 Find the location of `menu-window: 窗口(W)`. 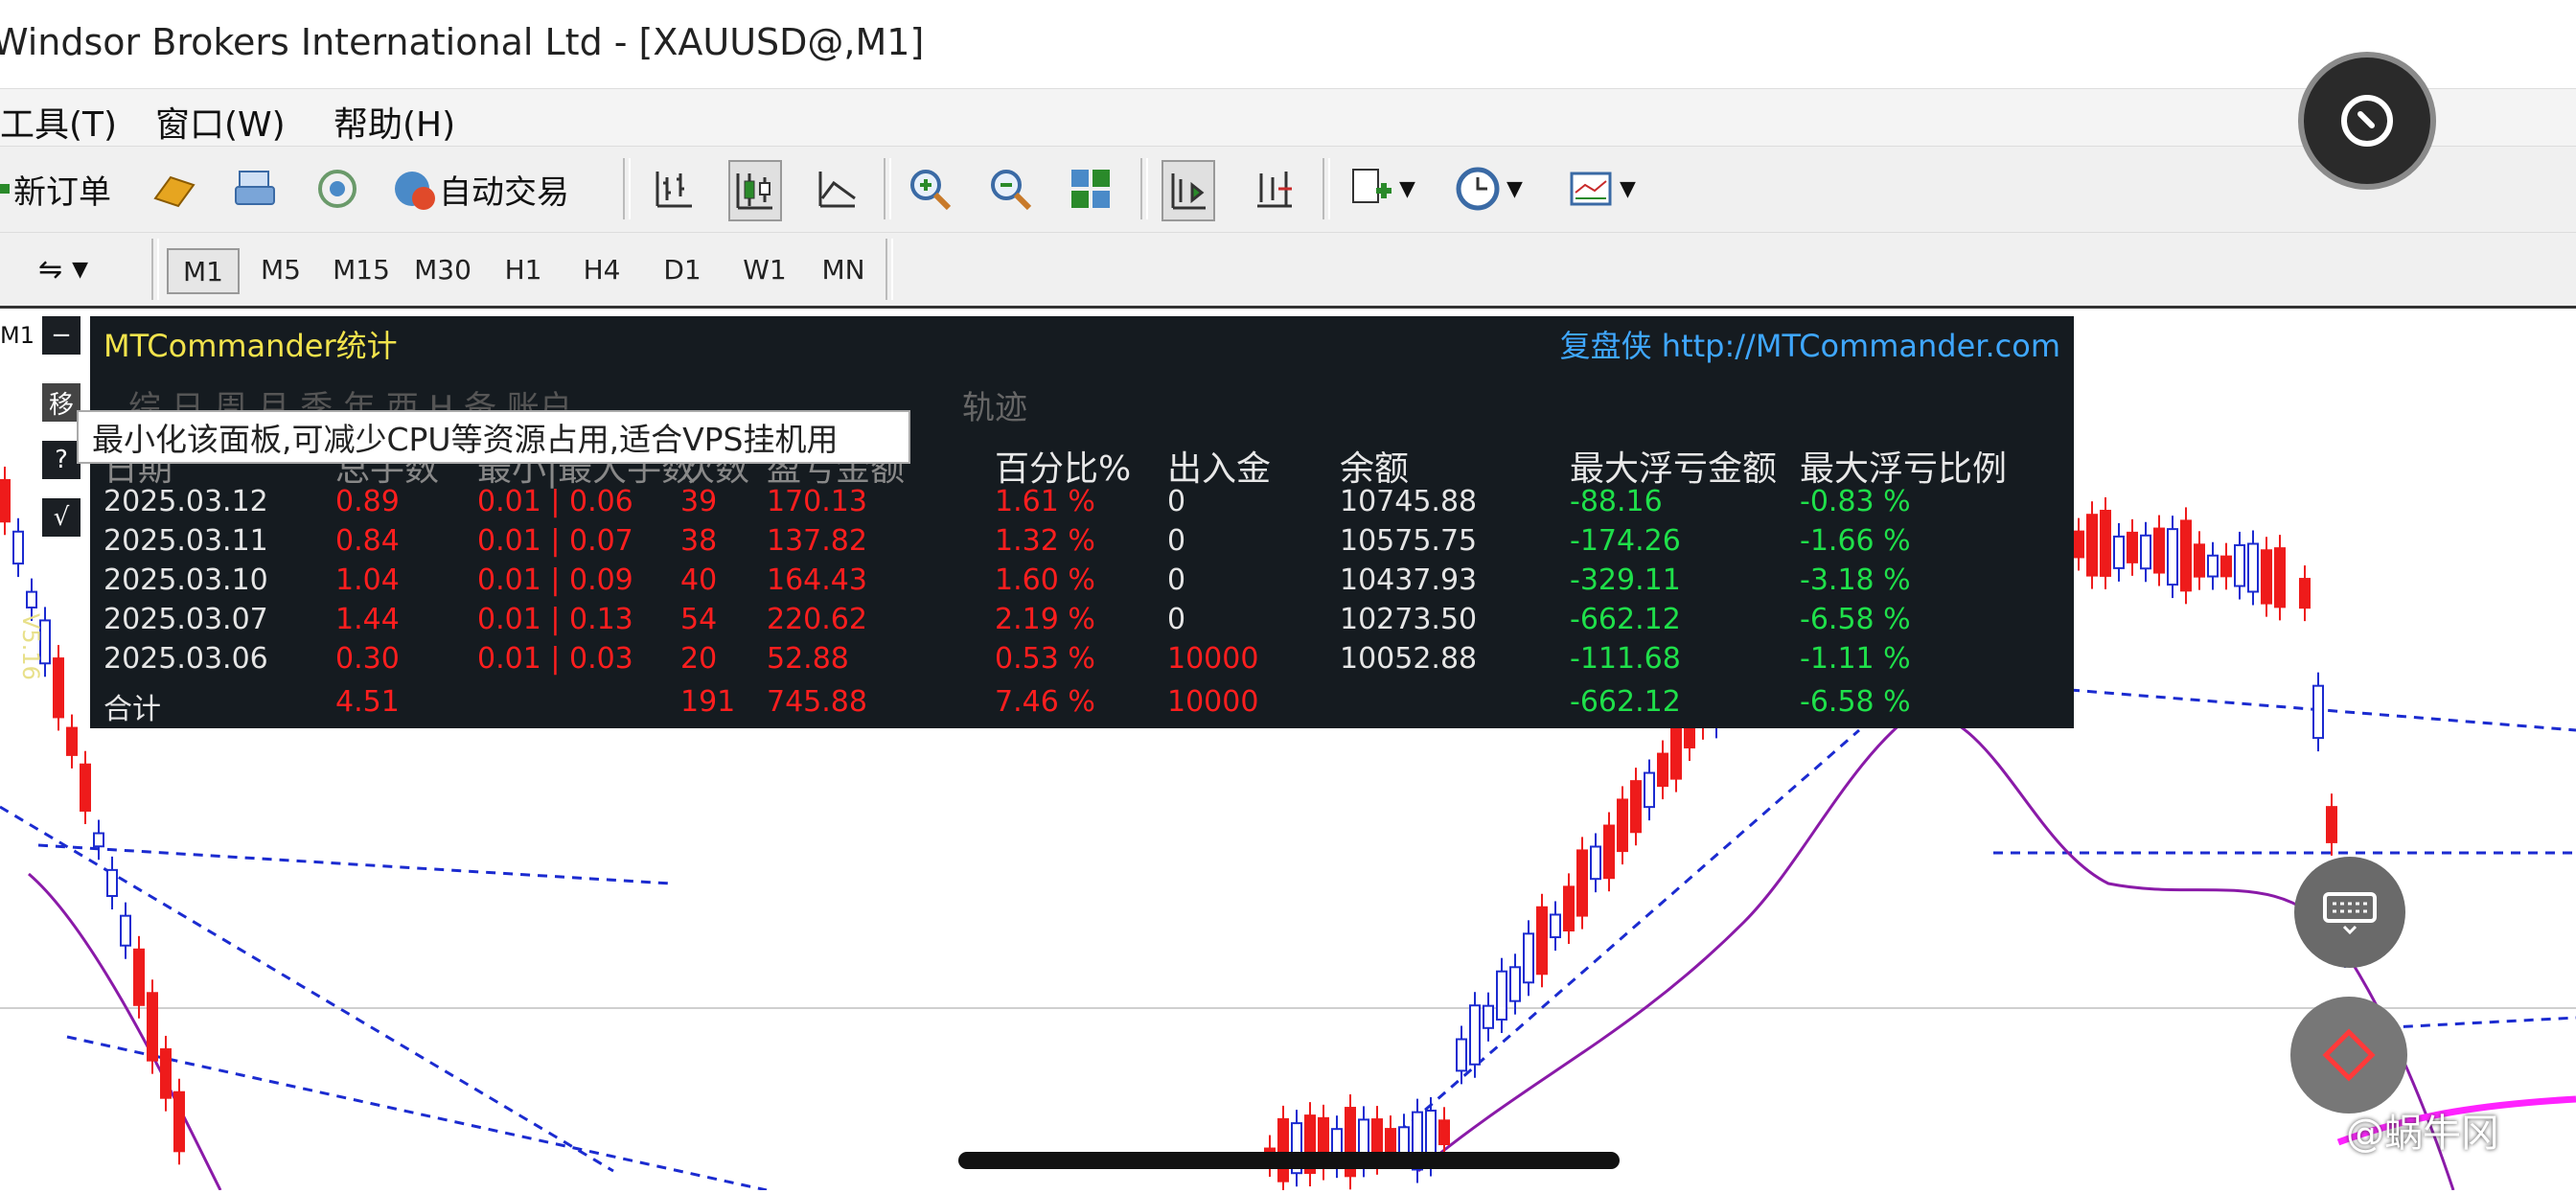

menu-window: 窗口(W) is located at coordinates (220, 122).